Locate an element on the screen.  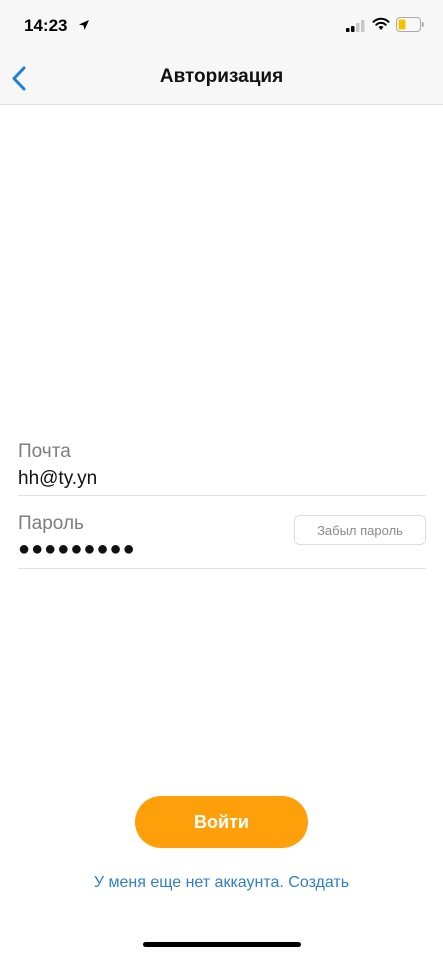
signal-bars-icon is located at coordinates (355, 26).